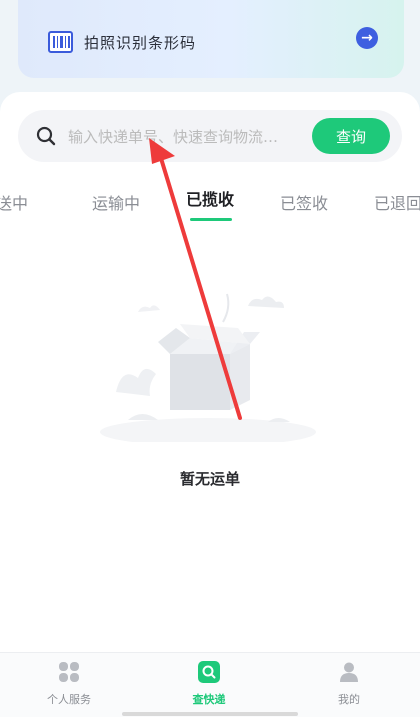 The height and width of the screenshot is (717, 420). What do you see at coordinates (211, 219) in the screenshot?
I see `active-tab-indicator` at bounding box center [211, 219].